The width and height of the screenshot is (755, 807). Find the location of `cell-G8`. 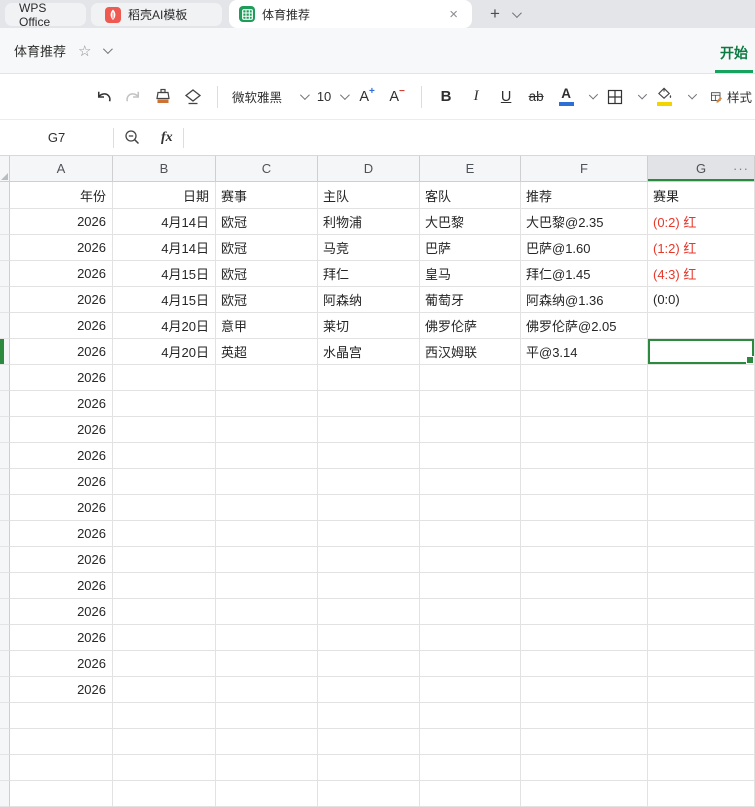

cell-G8 is located at coordinates (701, 378).